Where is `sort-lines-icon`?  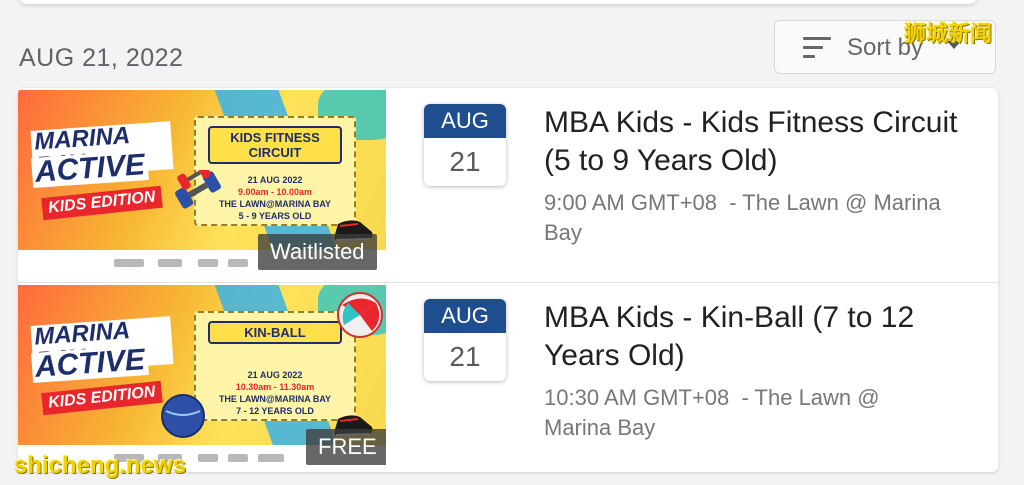
sort-lines-icon is located at coordinates (818, 48).